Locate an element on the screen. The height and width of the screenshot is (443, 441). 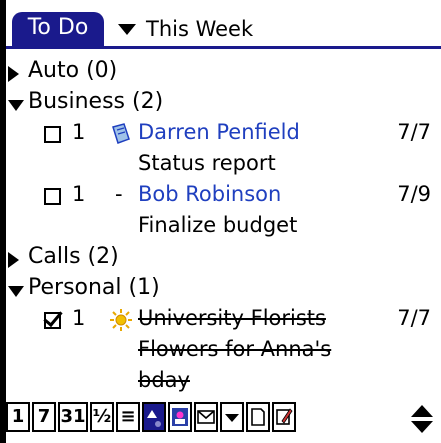
category-name: Calls (2) is located at coordinates (73, 256).